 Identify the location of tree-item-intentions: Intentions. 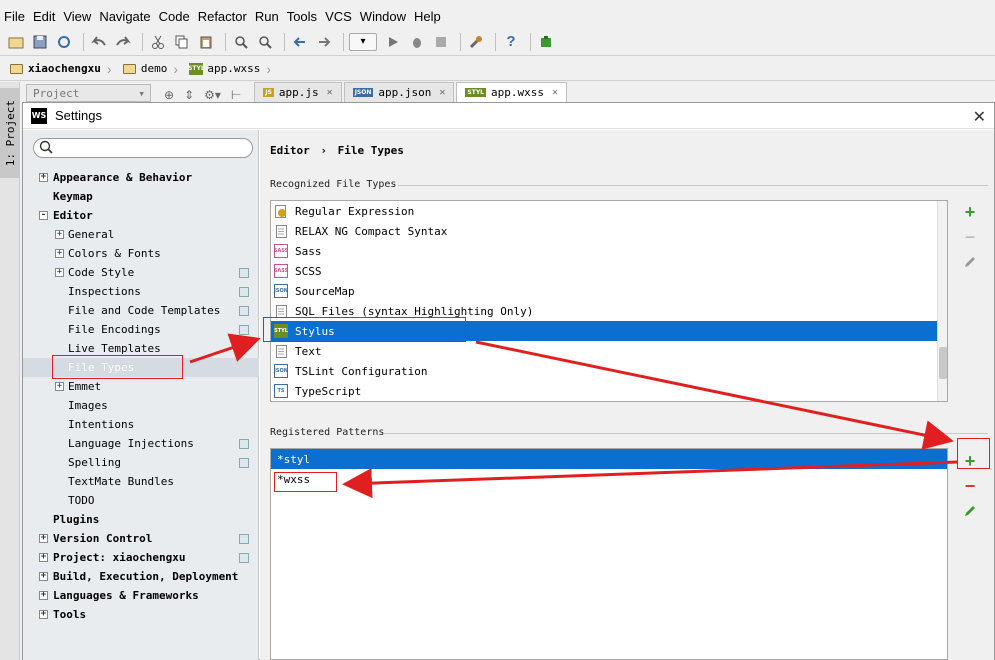
(141, 424).